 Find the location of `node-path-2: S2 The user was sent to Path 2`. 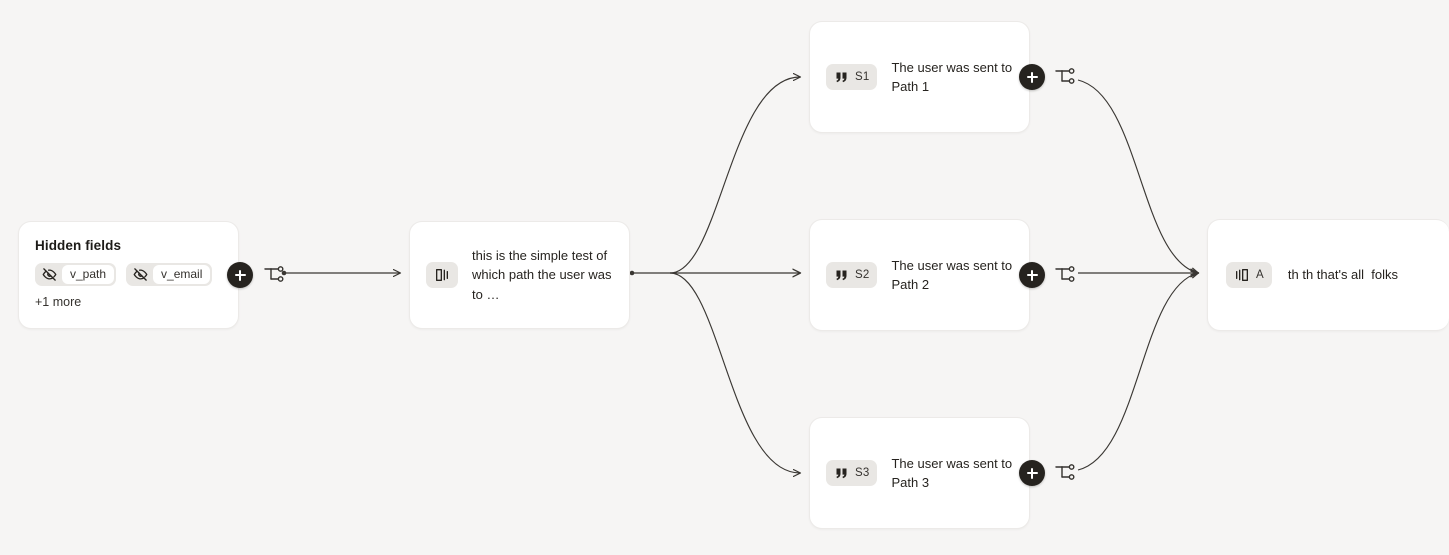

node-path-2: S2 The user was sent to Path 2 is located at coordinates (919, 275).